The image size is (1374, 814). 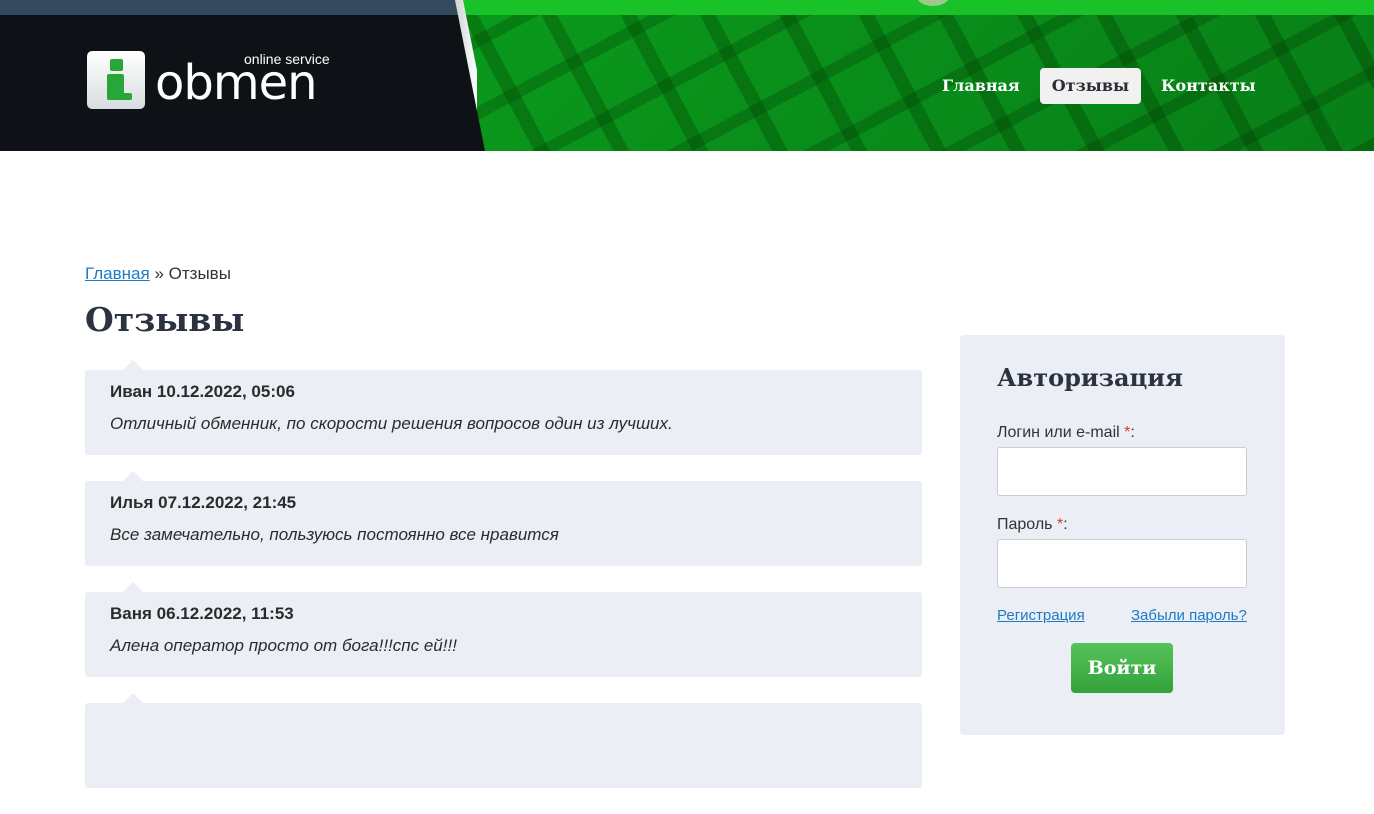 What do you see at coordinates (287, 59) in the screenshot?
I see `logo-tagline: online service` at bounding box center [287, 59].